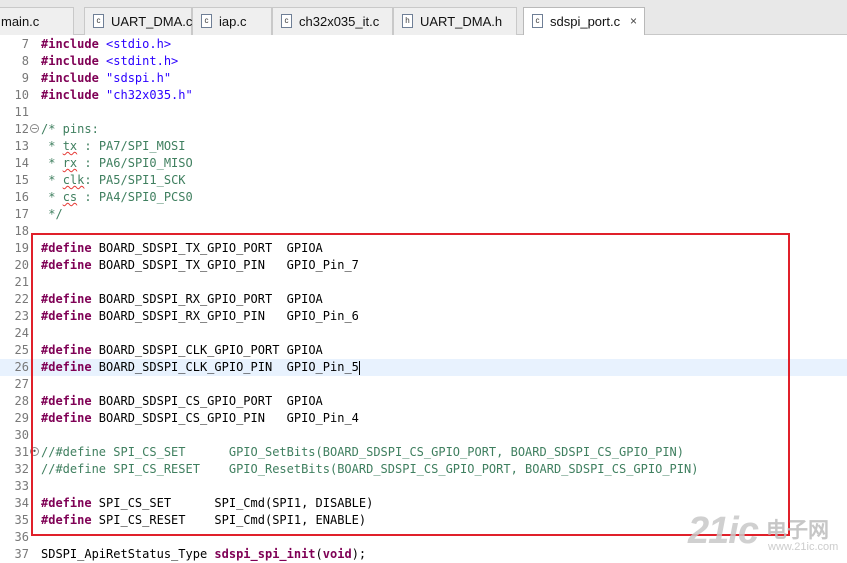 This screenshot has width=847, height=563. I want to click on watermark-logo: 21ic 电子网 www.21ic.com, so click(765, 534).